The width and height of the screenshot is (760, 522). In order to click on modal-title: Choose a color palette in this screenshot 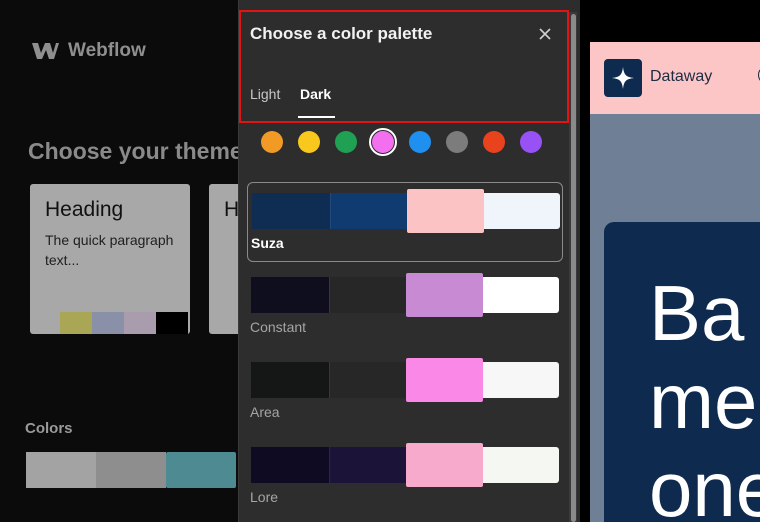, I will do `click(341, 33)`.